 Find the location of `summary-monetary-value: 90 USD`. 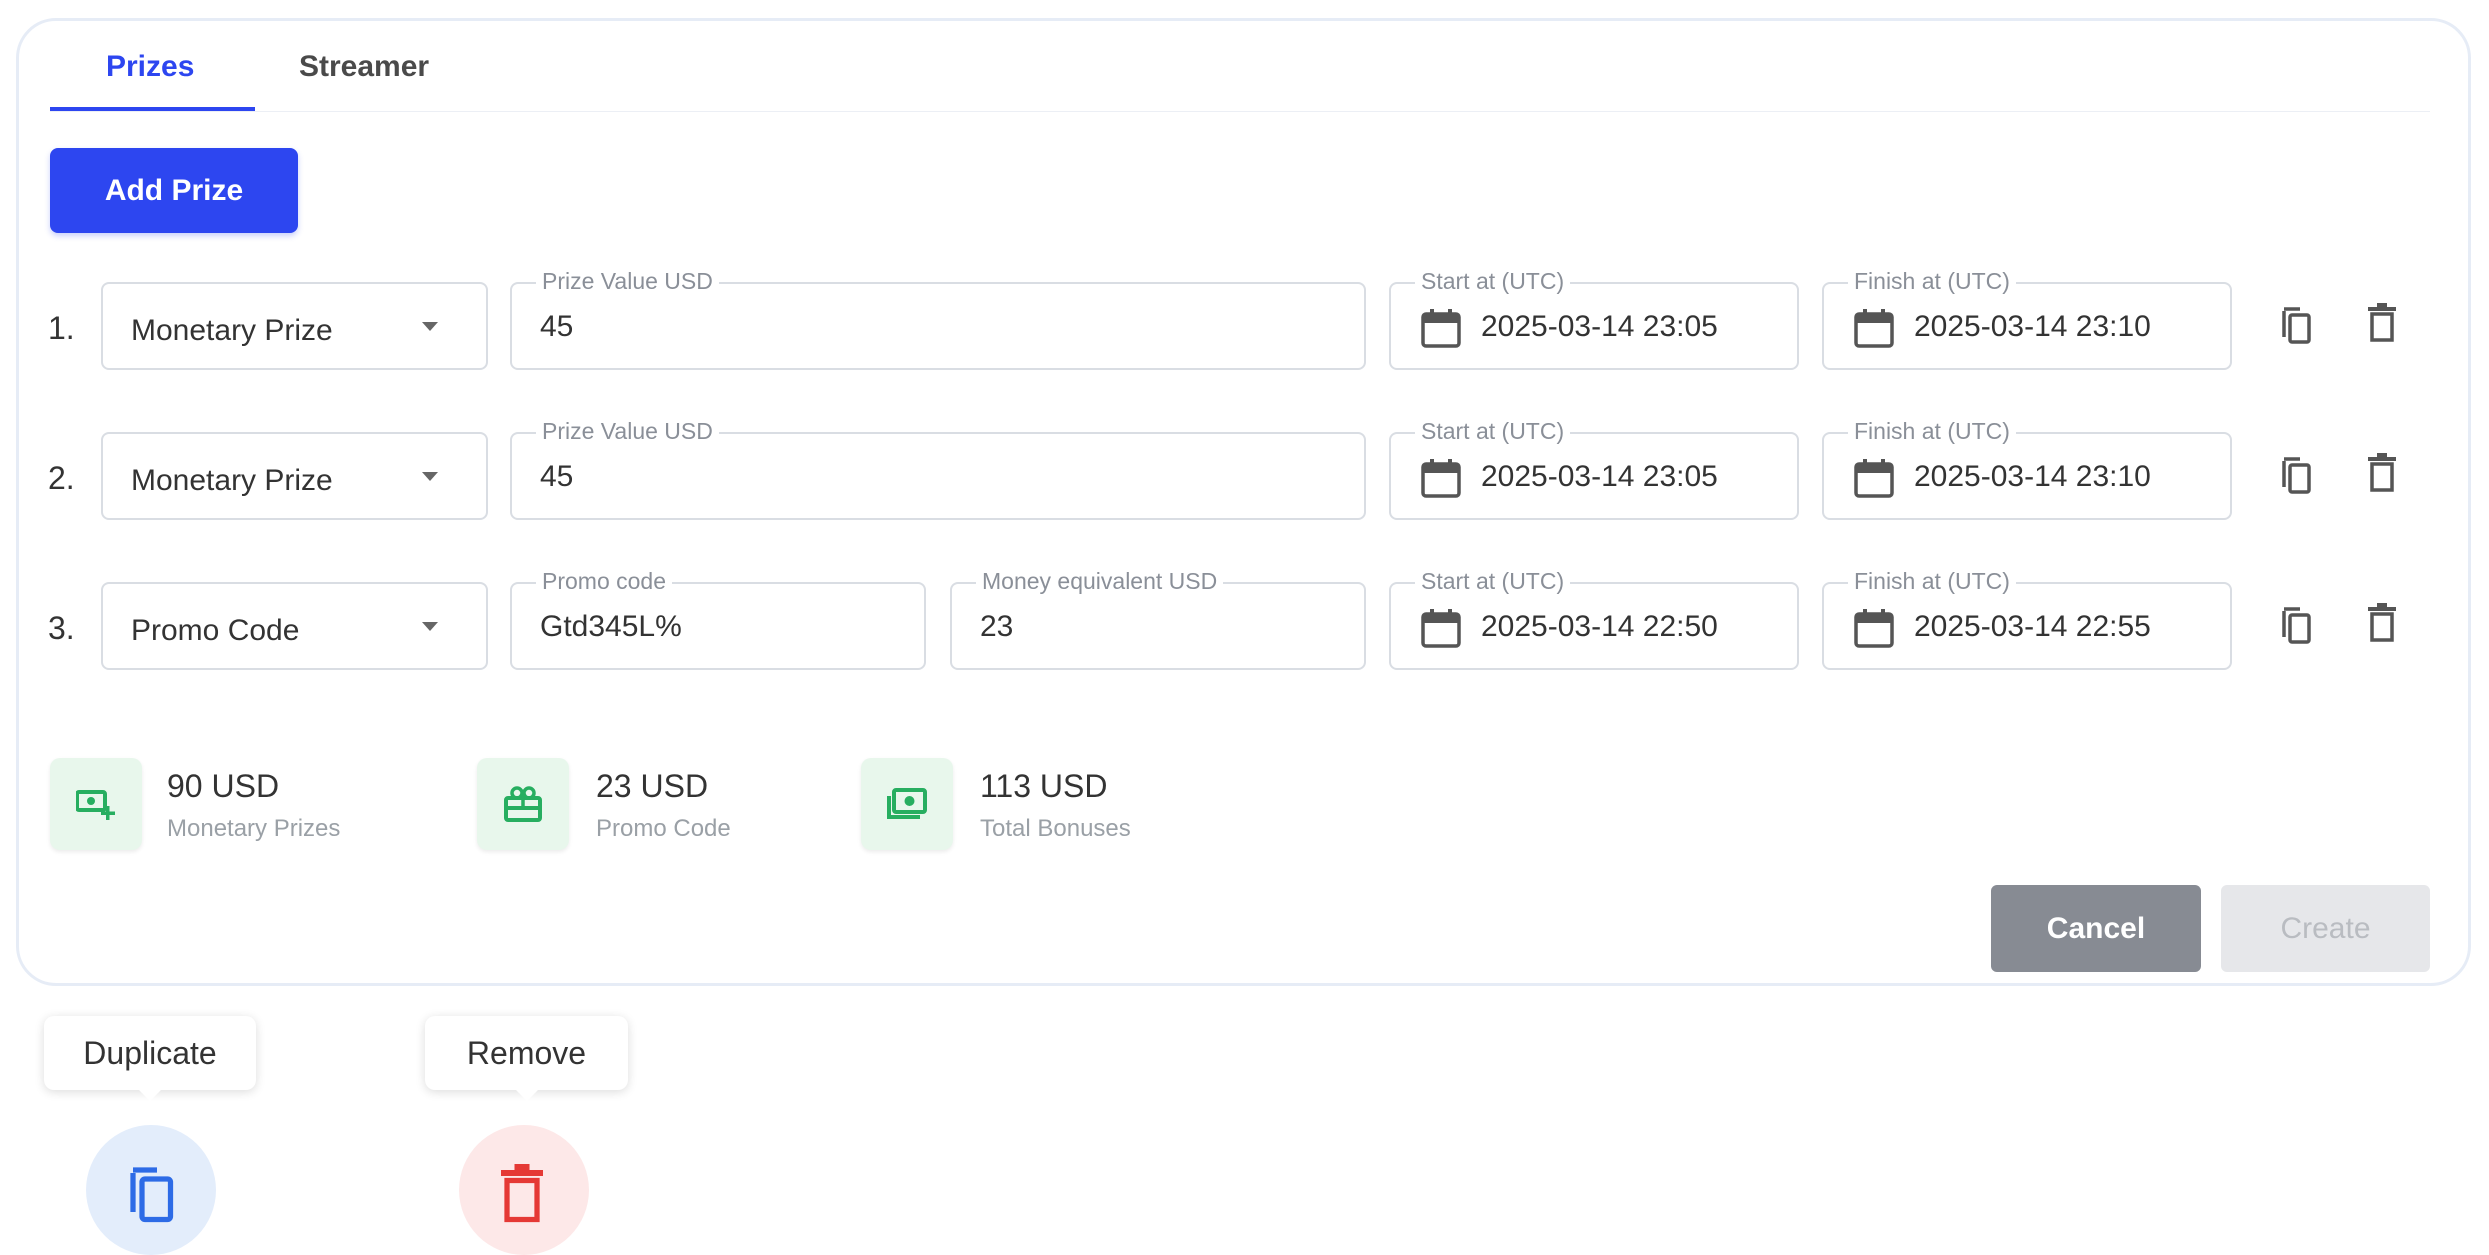

summary-monetary-value: 90 USD is located at coordinates (223, 786).